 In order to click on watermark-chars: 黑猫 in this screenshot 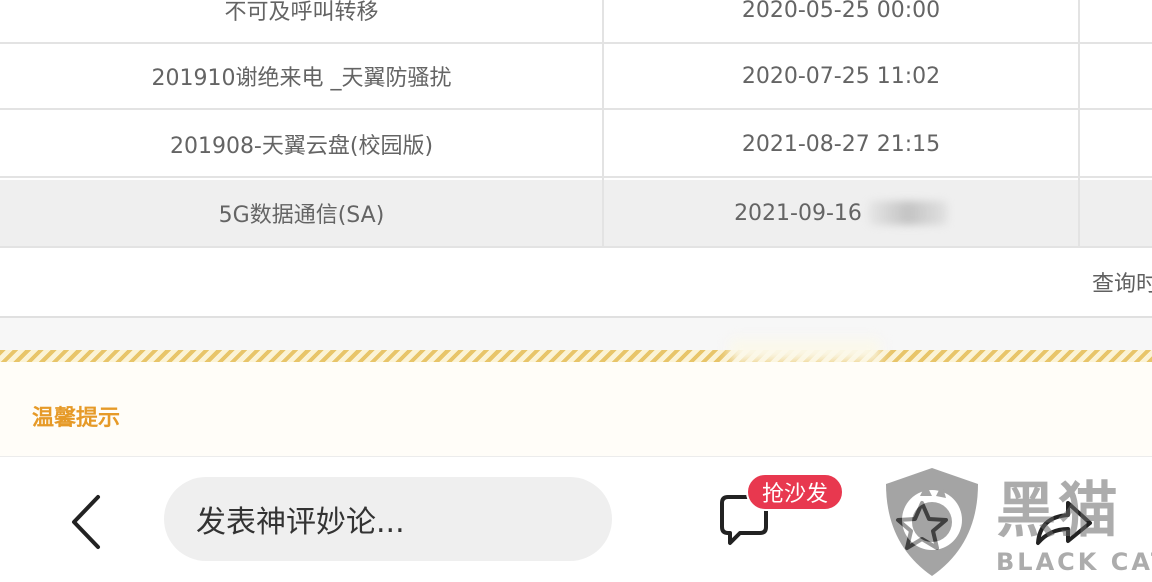, I will do `click(1058, 511)`.